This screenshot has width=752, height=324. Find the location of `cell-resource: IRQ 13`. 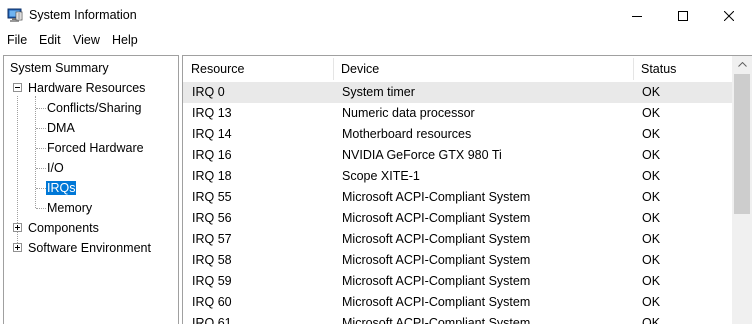

cell-resource: IRQ 13 is located at coordinates (212, 113).